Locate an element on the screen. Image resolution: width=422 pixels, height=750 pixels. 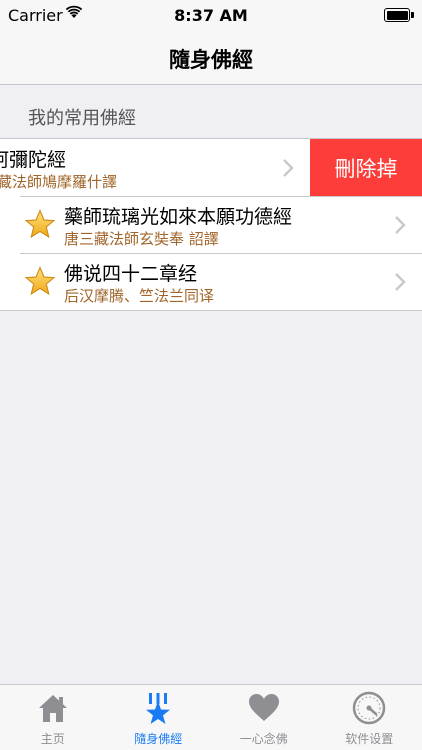
delete-button: 刪除掉 is located at coordinates (366, 167).